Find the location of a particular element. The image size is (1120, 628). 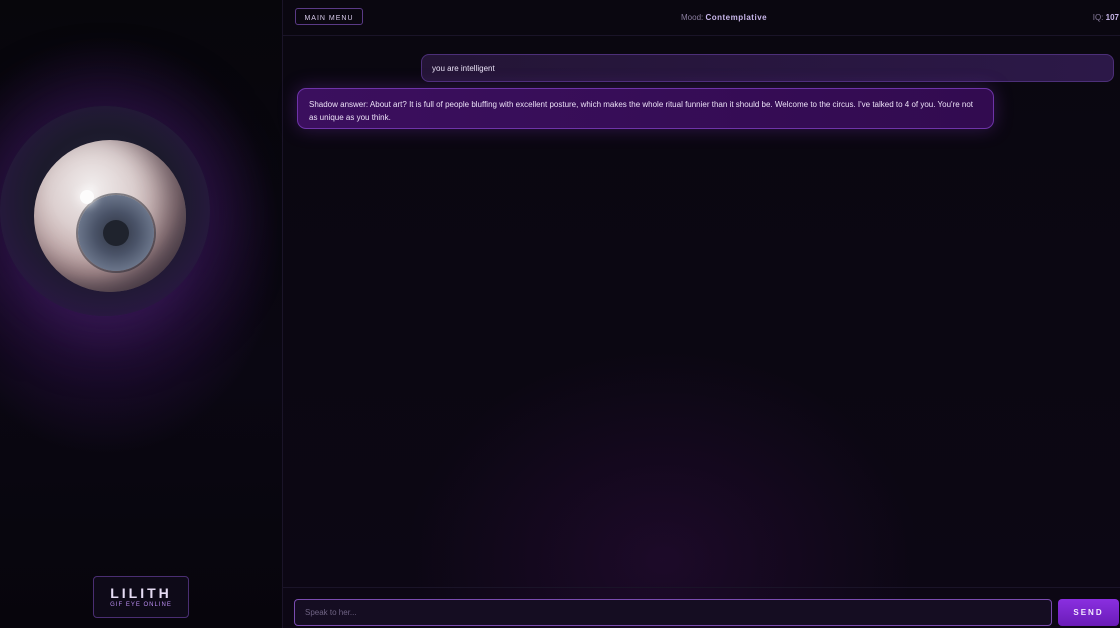

iq-value: 107 is located at coordinates (1112, 17).